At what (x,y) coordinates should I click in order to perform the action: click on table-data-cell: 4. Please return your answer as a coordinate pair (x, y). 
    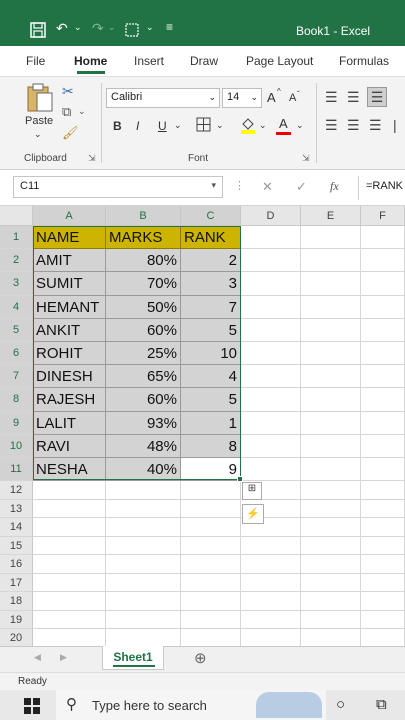
    Looking at the image, I should click on (211, 377).